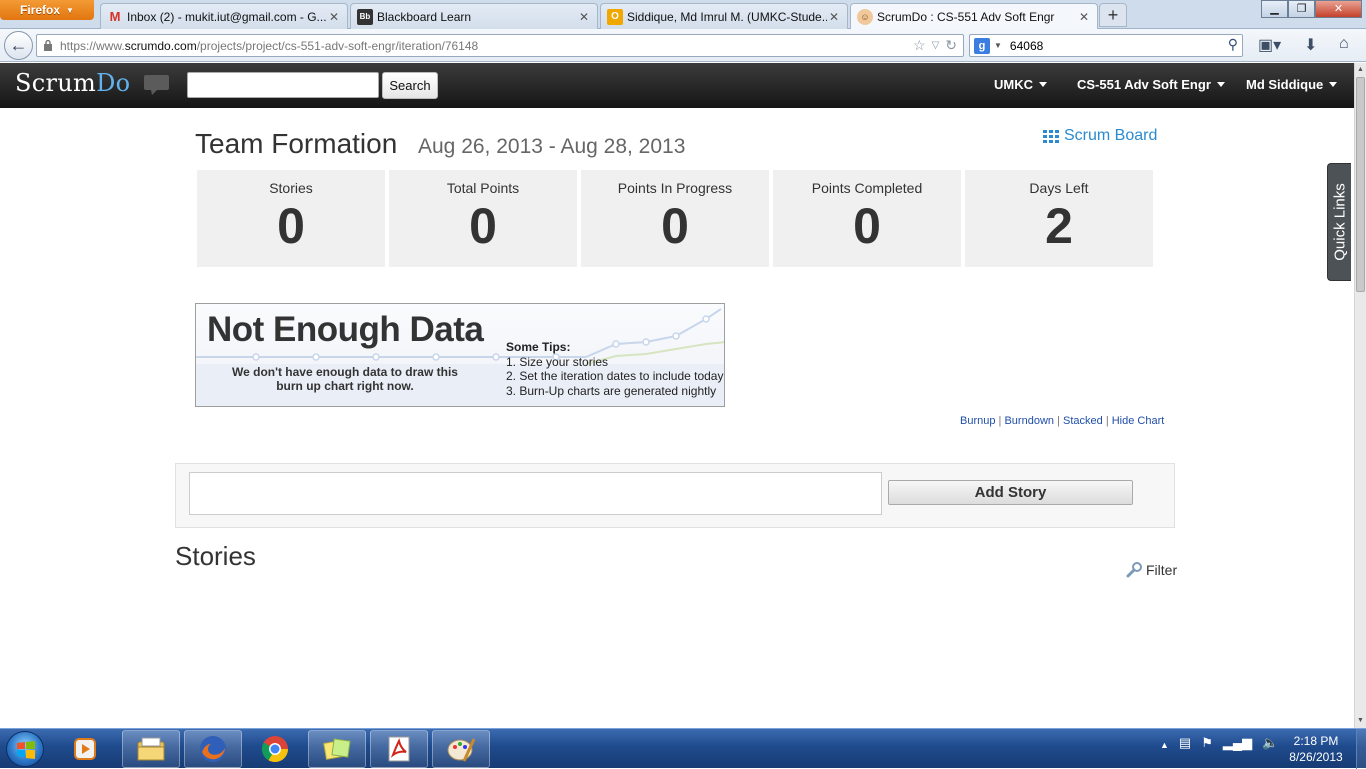 The width and height of the screenshot is (1366, 769). Describe the element at coordinates (72, 83) in the screenshot. I see `scrumdo-logo: ScrumDo` at that location.